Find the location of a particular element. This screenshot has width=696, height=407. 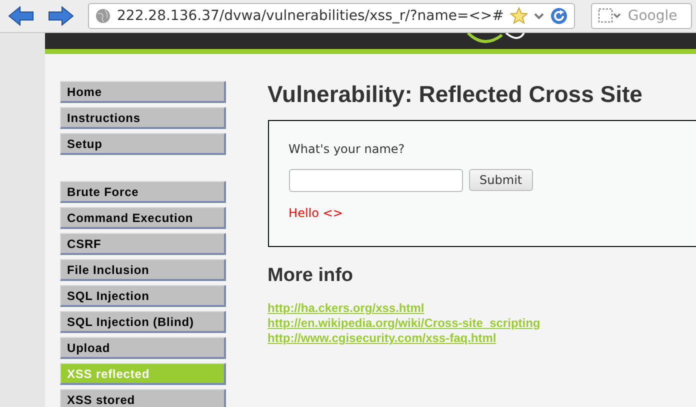

section-heading: More info is located at coordinates (311, 276).